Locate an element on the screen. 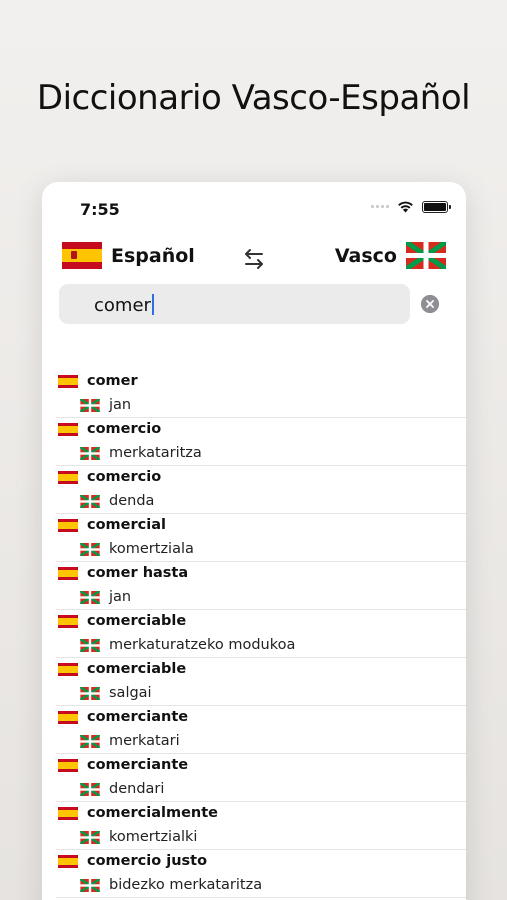 Image resolution: width=507 pixels, height=900 pixels. target-language-label: Vasco is located at coordinates (365, 255).